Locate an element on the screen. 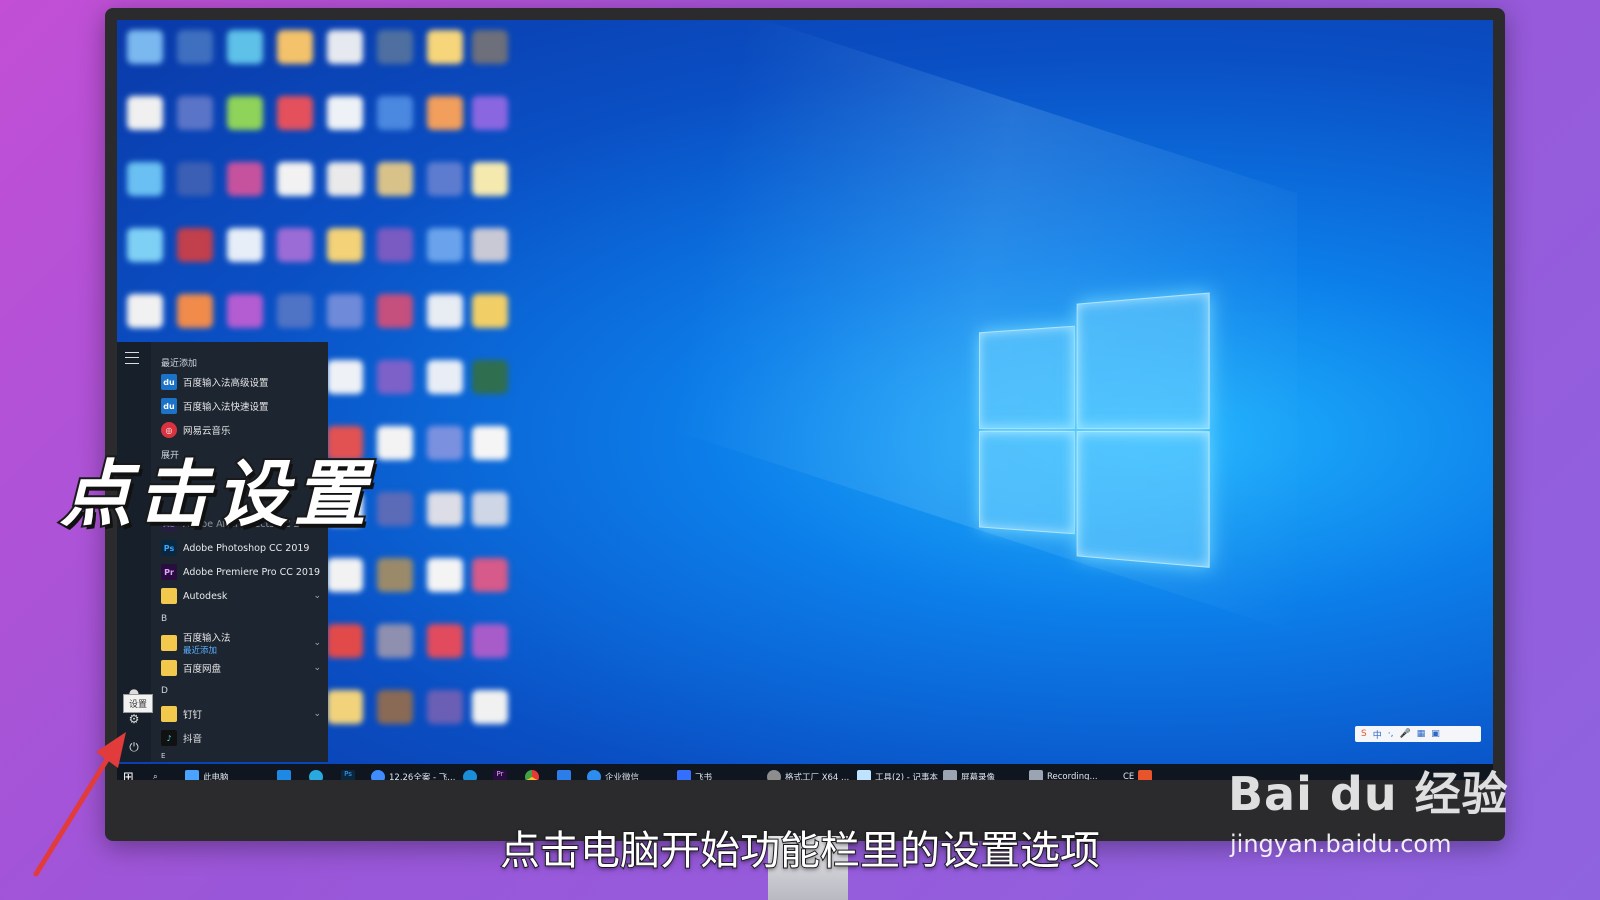  chrome-icon is located at coordinates (532, 775).